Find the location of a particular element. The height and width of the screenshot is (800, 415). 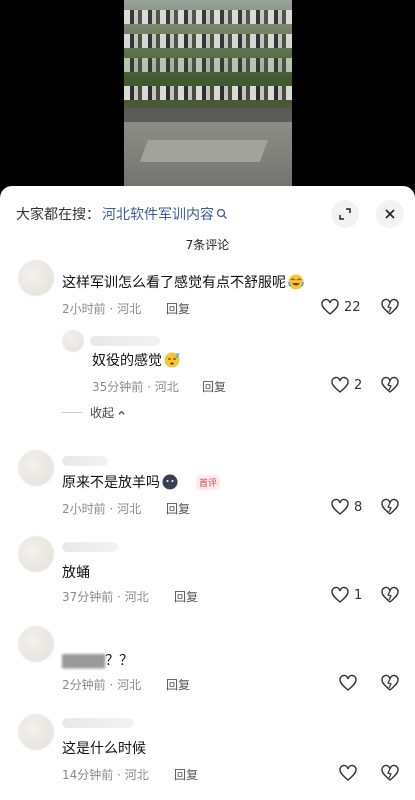

divider is located at coordinates (72, 412).